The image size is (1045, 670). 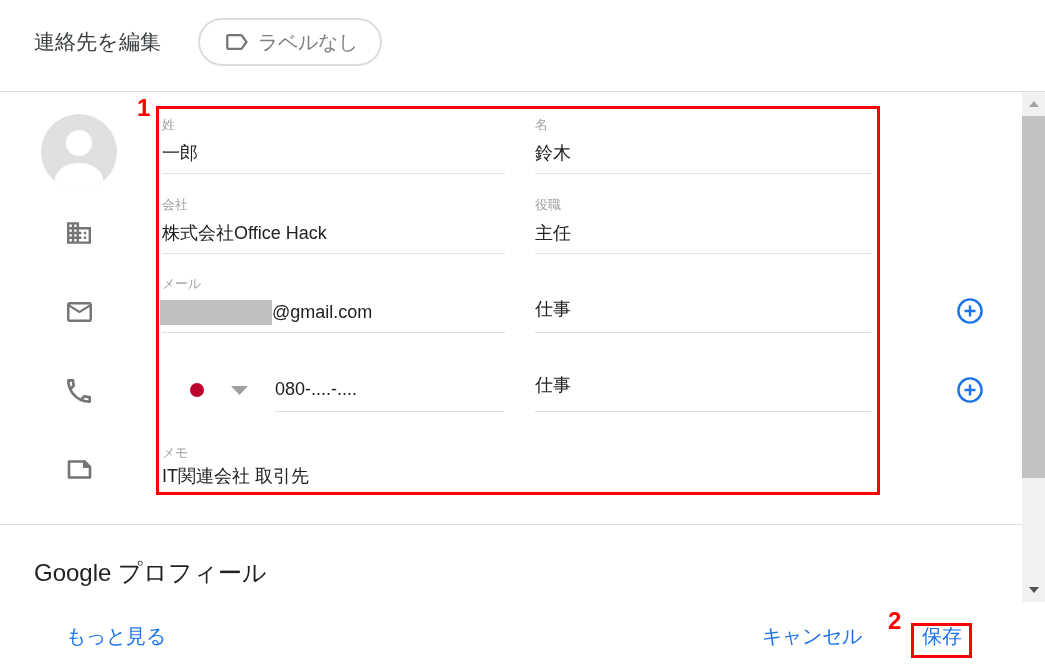 I want to click on scroll-down-icon, so click(x=1033, y=590).